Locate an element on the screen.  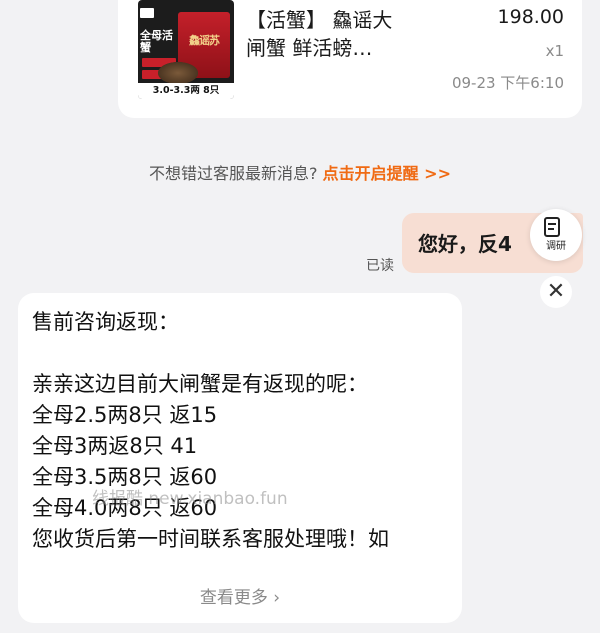
survey-button: 调研 is located at coordinates (556, 235).